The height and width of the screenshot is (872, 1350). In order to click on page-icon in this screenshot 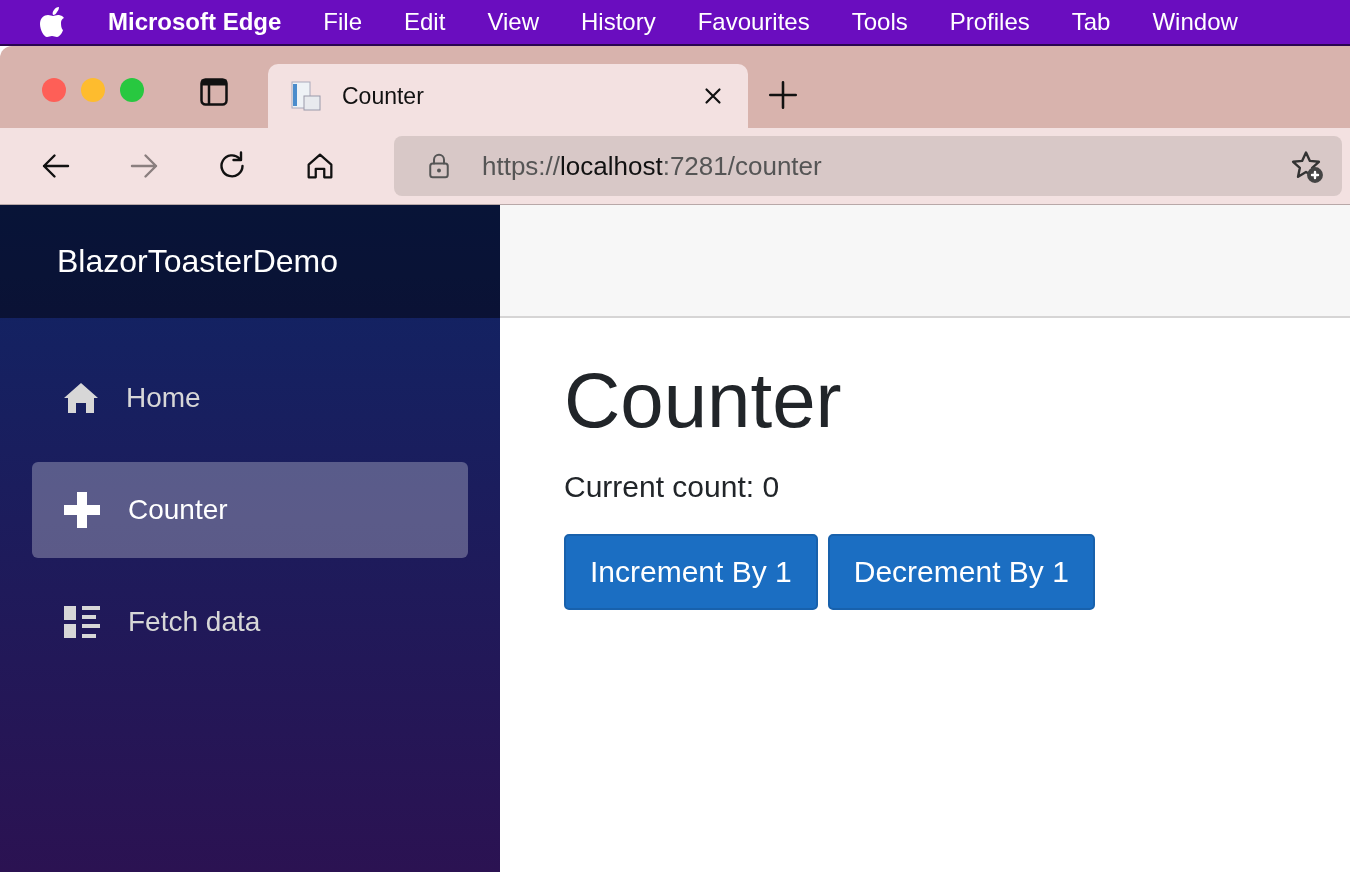, I will do `click(306, 96)`.